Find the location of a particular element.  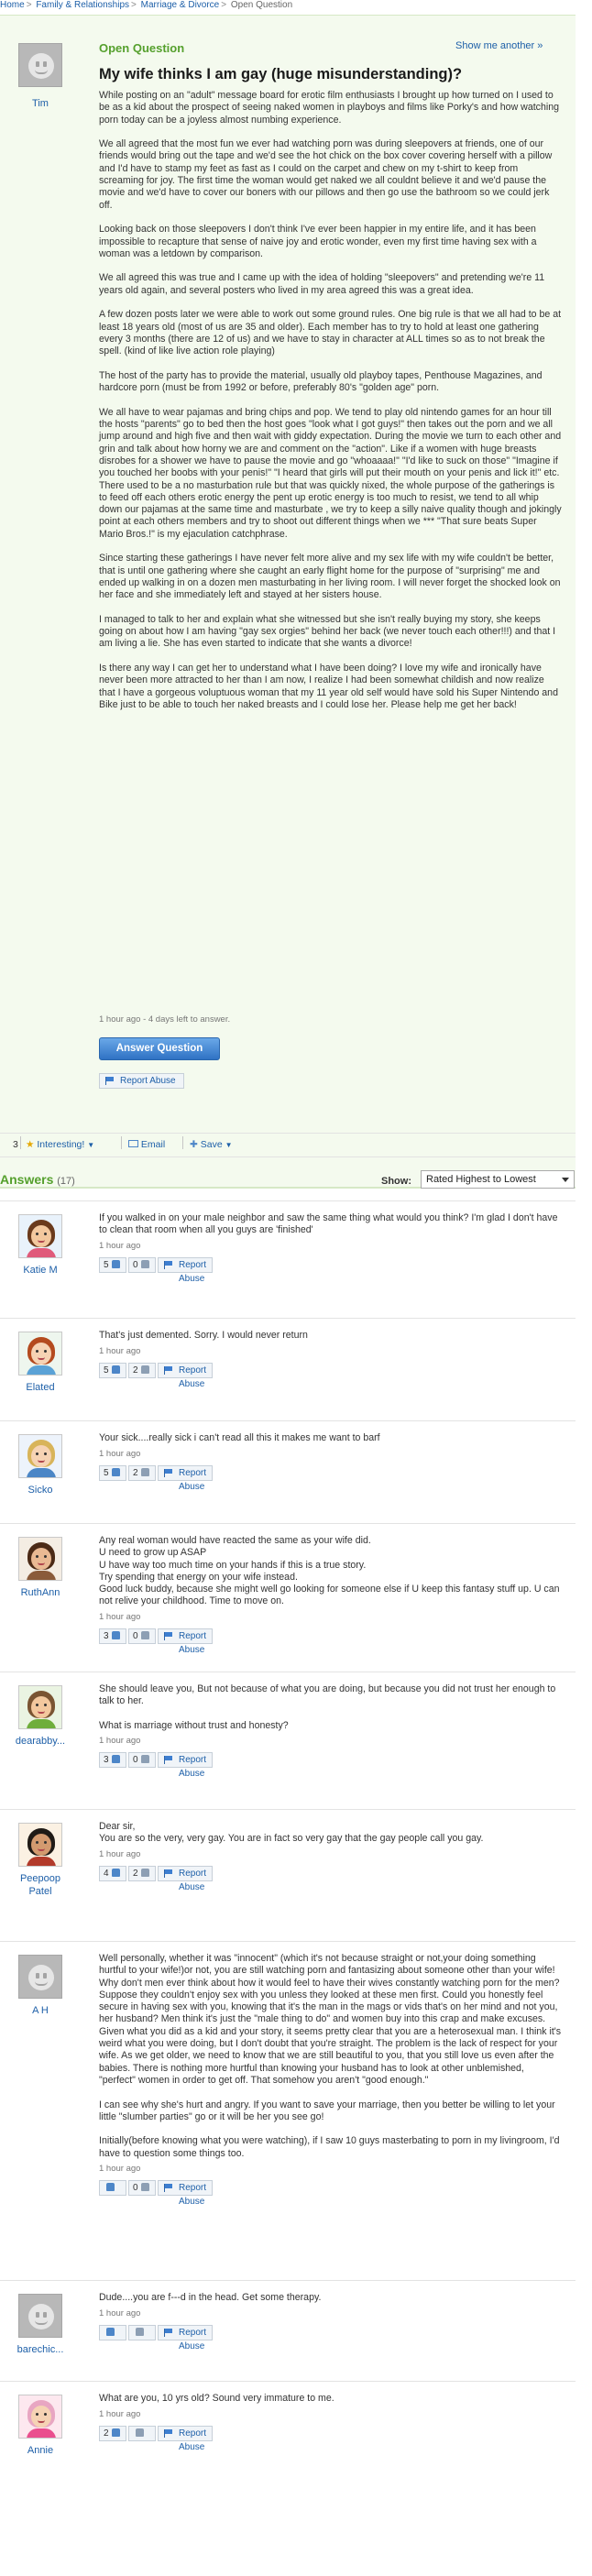

user-name: RuthAnn is located at coordinates (40, 1593).